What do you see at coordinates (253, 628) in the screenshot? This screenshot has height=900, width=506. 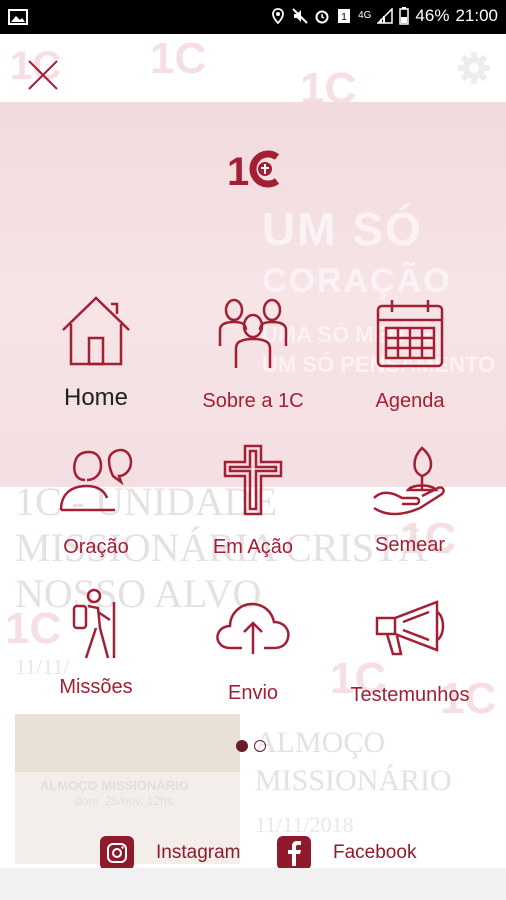 I see `cloud-upload-icon` at bounding box center [253, 628].